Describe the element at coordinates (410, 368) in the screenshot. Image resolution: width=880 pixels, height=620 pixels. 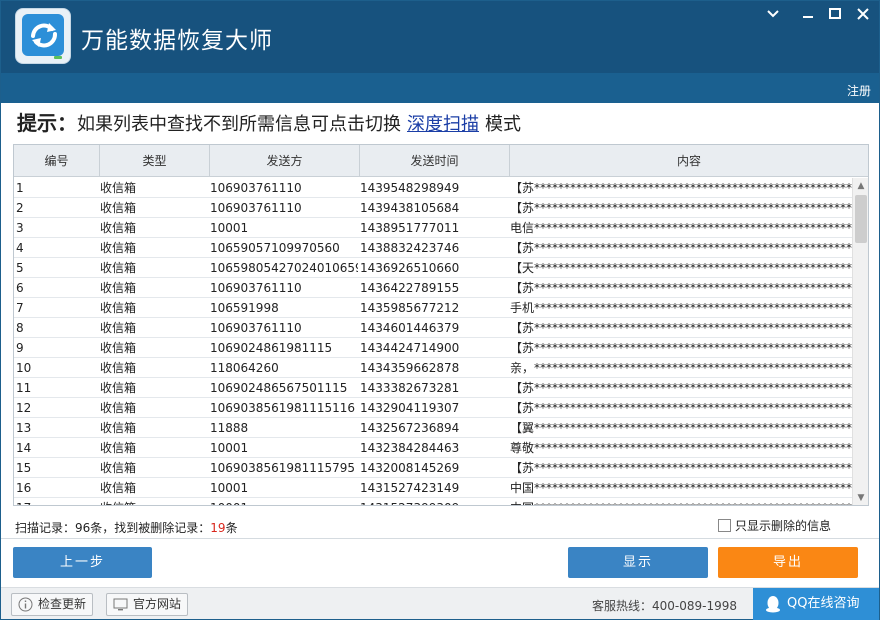
I see `cell-time: 1434359662878` at that location.